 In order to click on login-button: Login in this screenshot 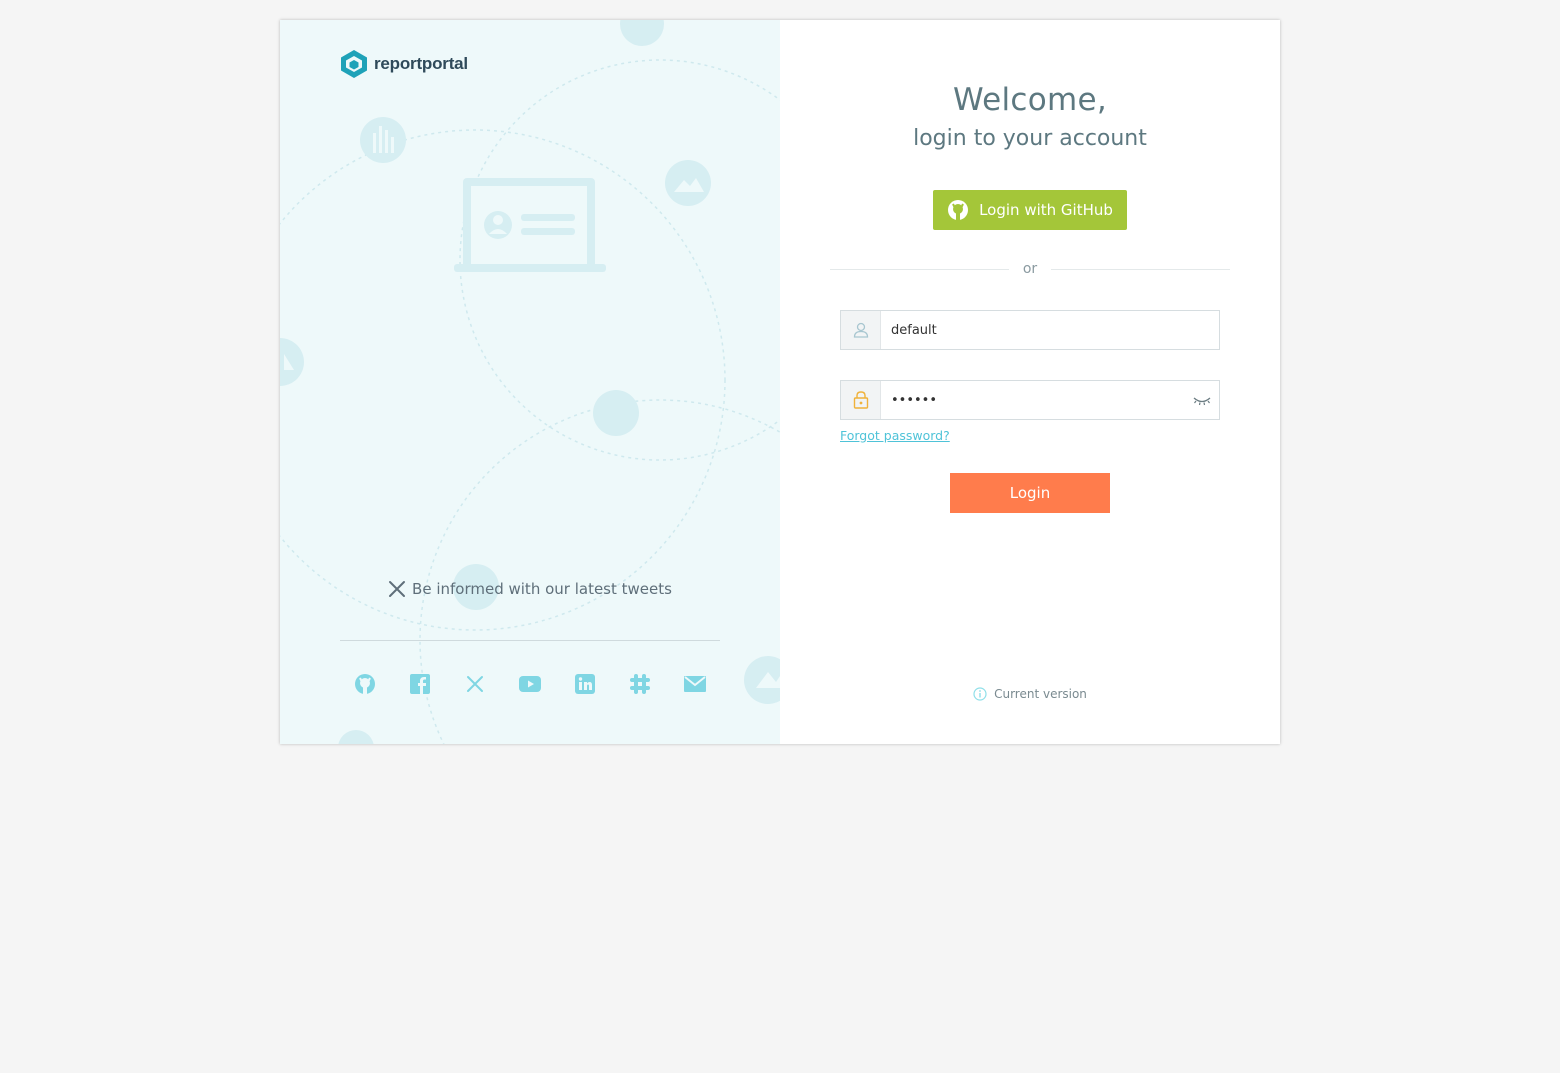, I will do `click(1030, 493)`.